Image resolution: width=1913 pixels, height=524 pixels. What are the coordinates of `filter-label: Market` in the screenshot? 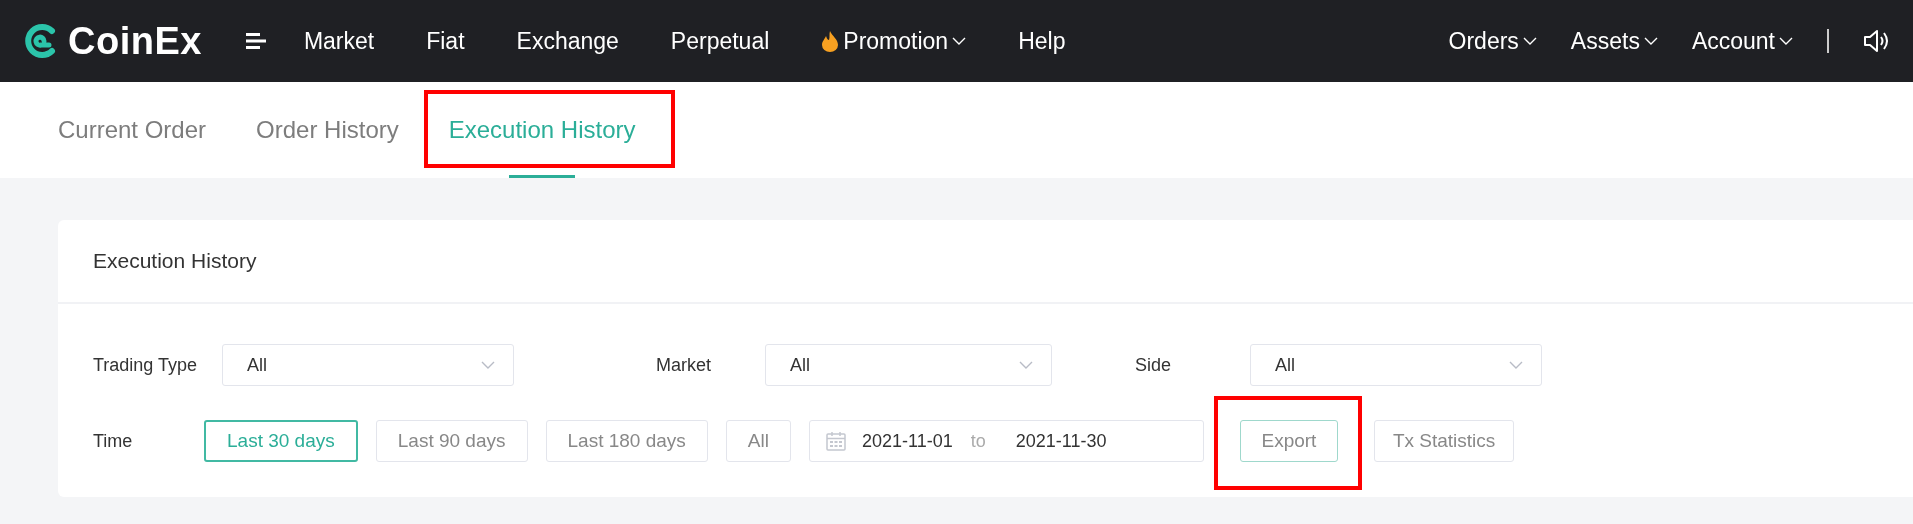 It's located at (684, 365).